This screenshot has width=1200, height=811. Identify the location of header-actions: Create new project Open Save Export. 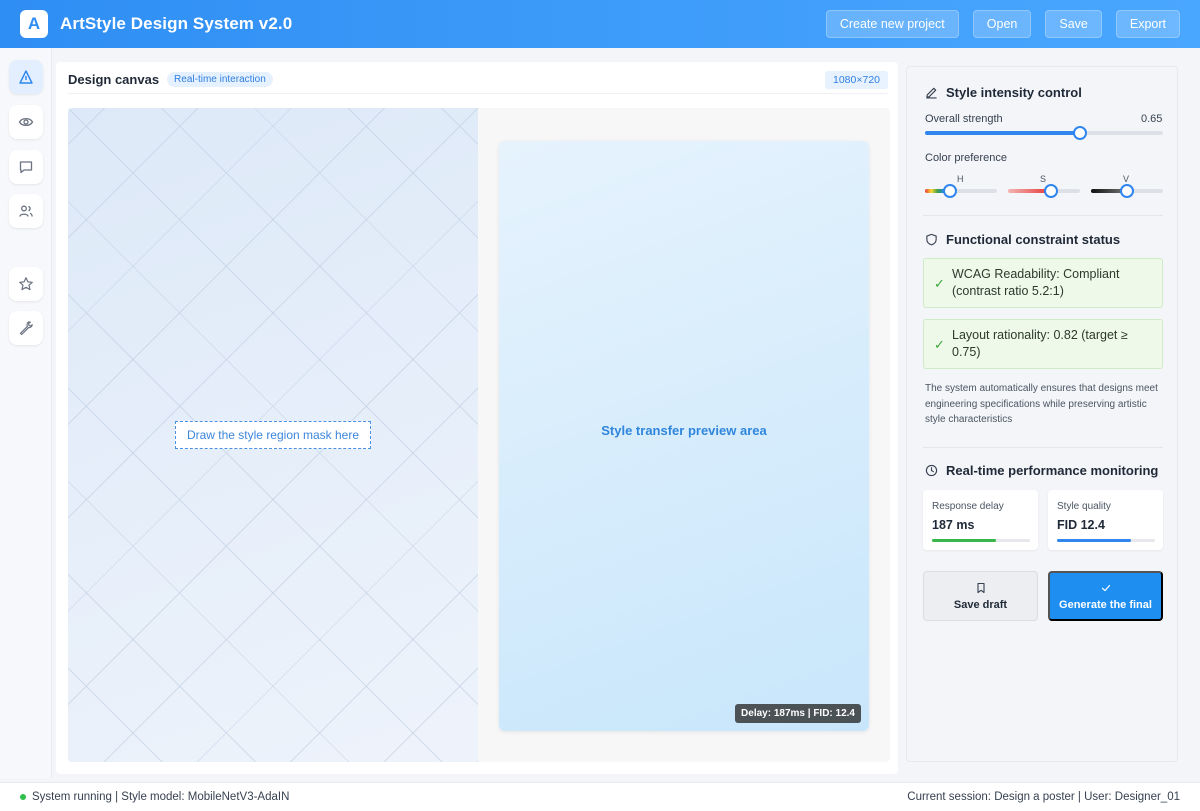
(1002, 24).